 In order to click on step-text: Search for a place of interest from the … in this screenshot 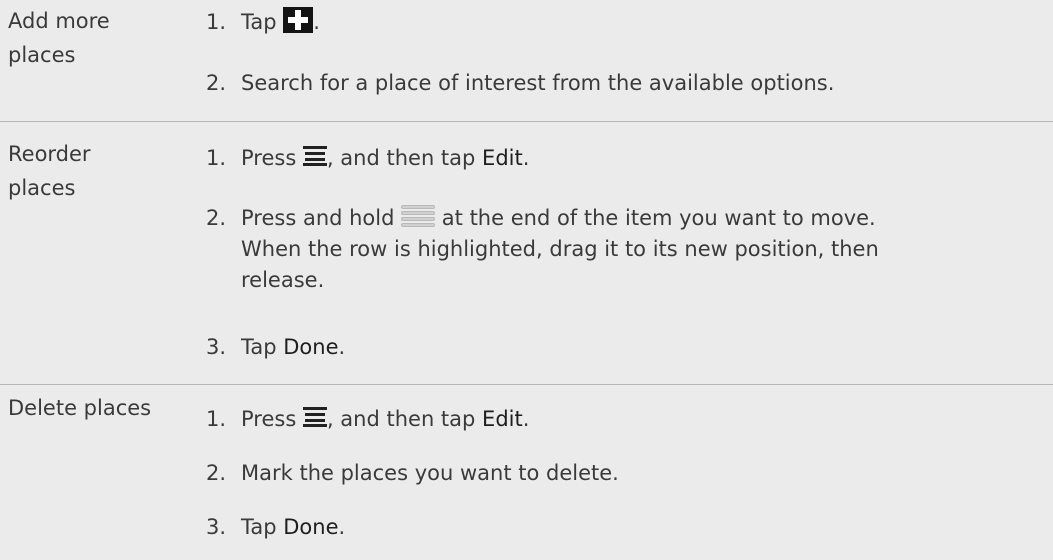, I will do `click(538, 83)`.